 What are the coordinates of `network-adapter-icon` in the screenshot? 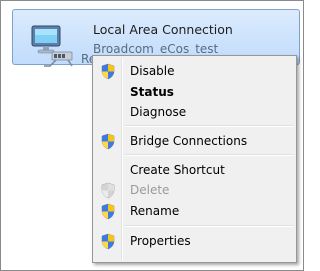 It's located at (52, 46).